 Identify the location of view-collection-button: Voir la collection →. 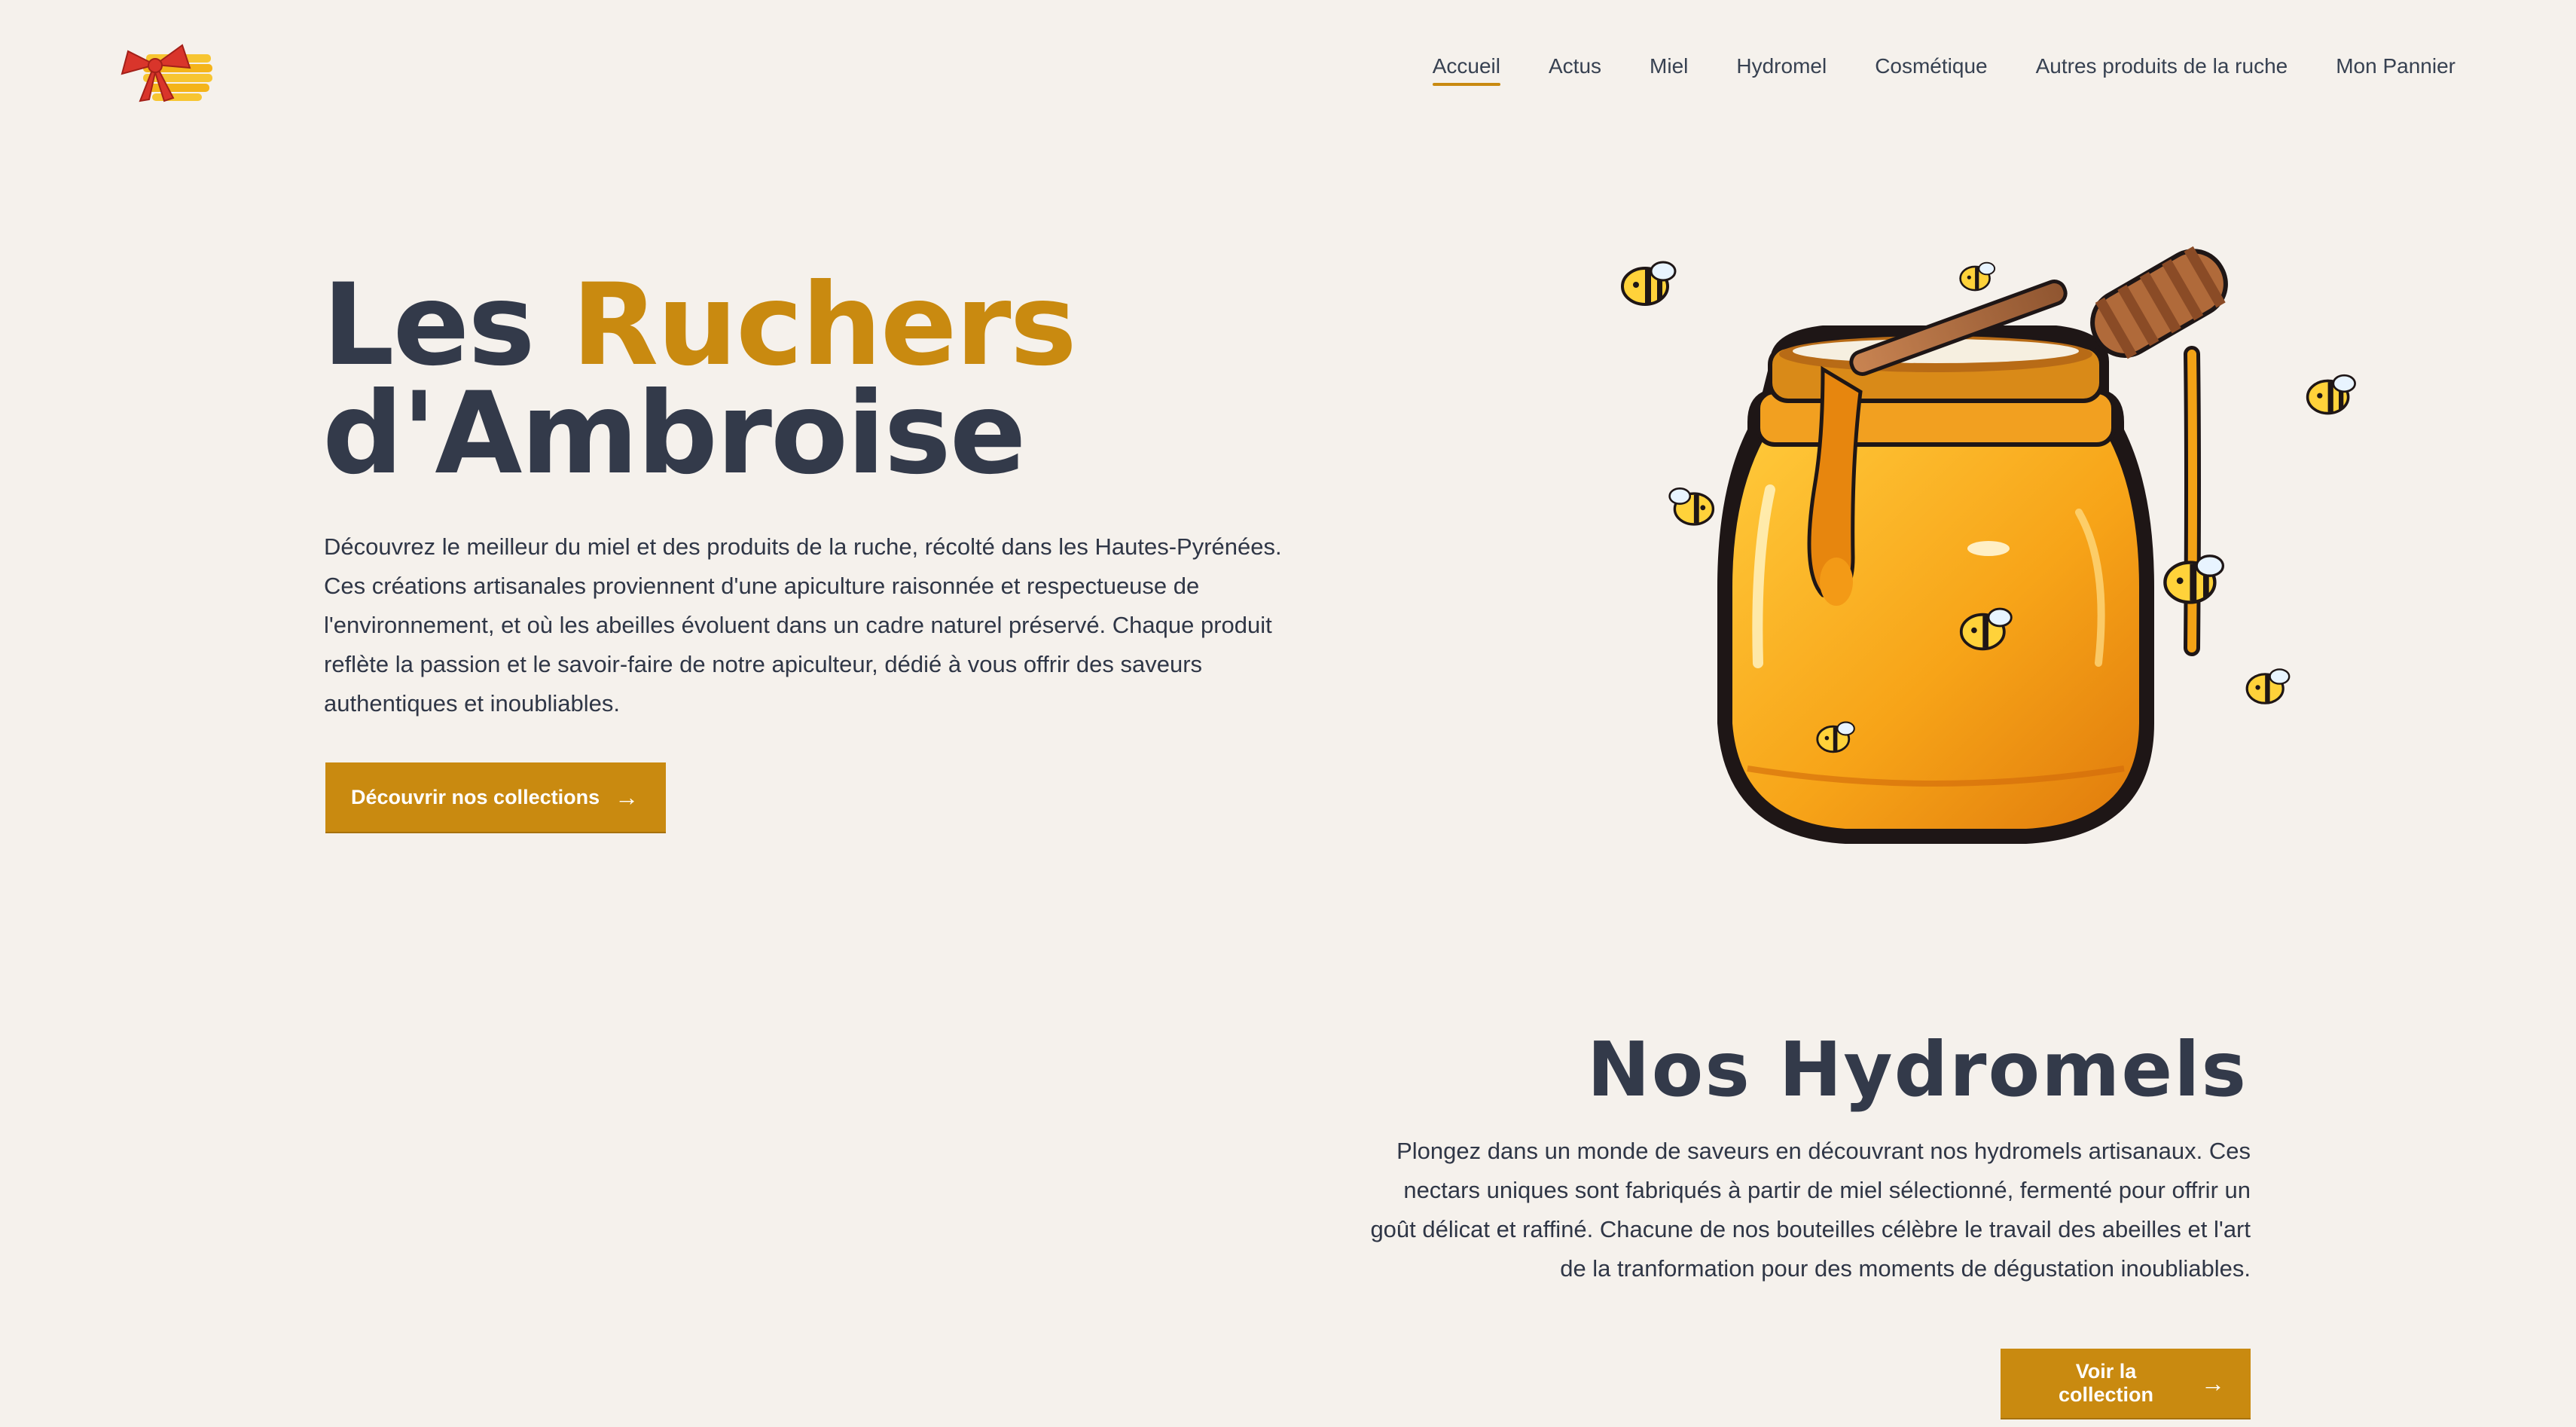
(2126, 1383).